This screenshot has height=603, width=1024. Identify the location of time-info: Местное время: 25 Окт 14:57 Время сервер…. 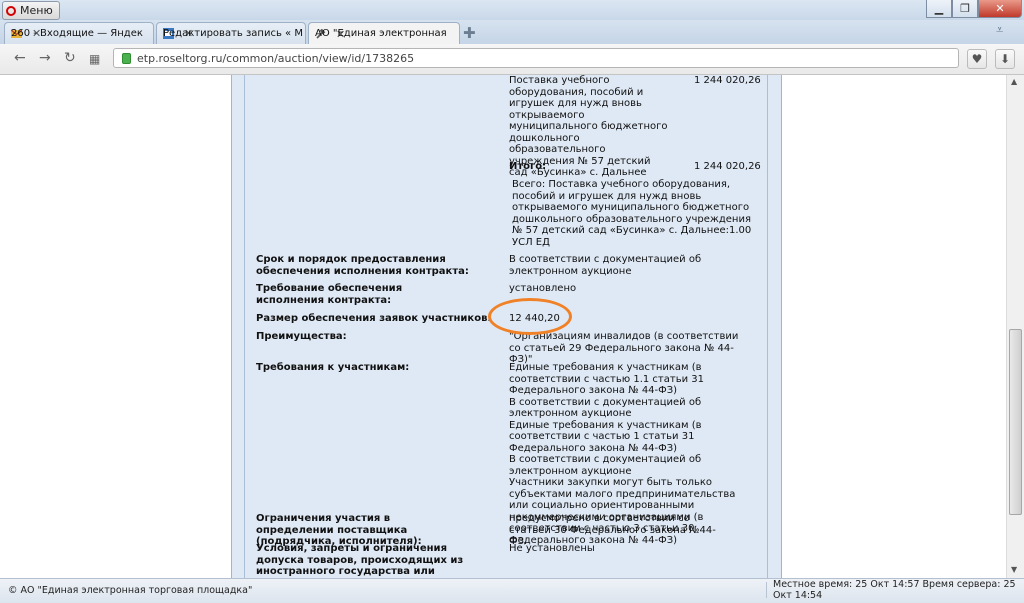
(895, 590).